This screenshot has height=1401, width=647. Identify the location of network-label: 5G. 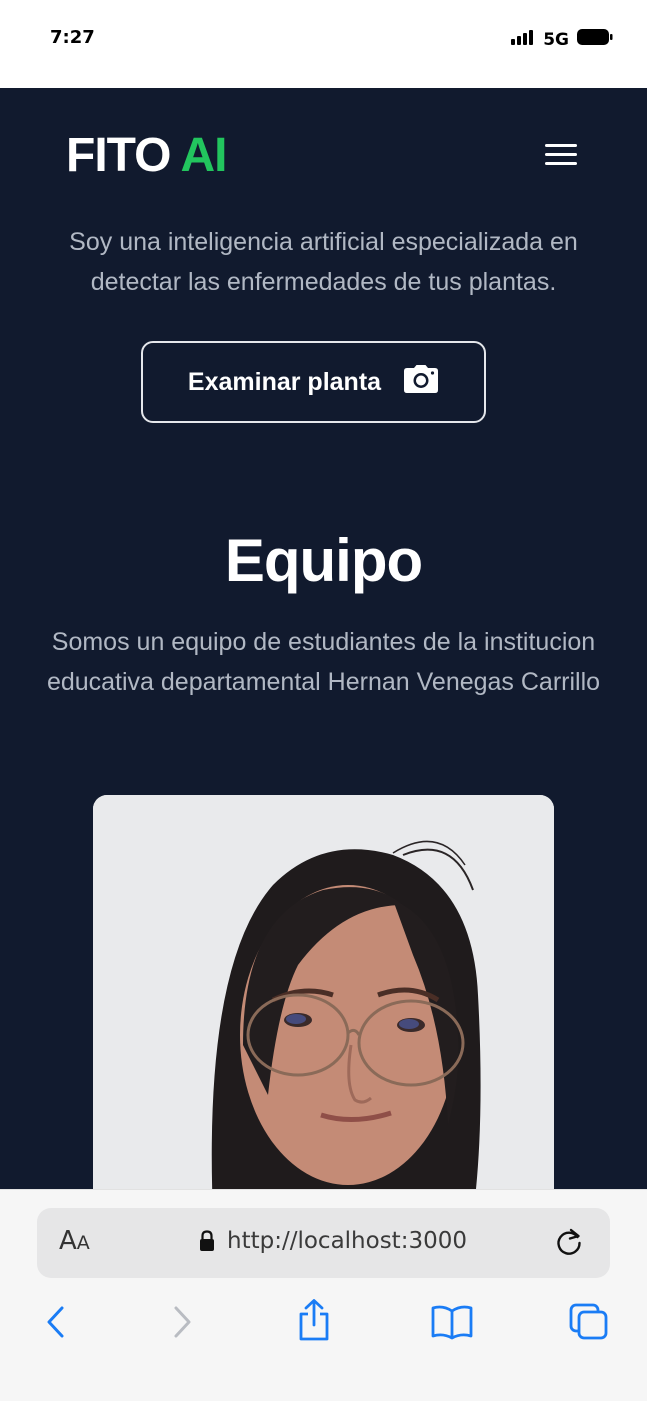
(556, 39).